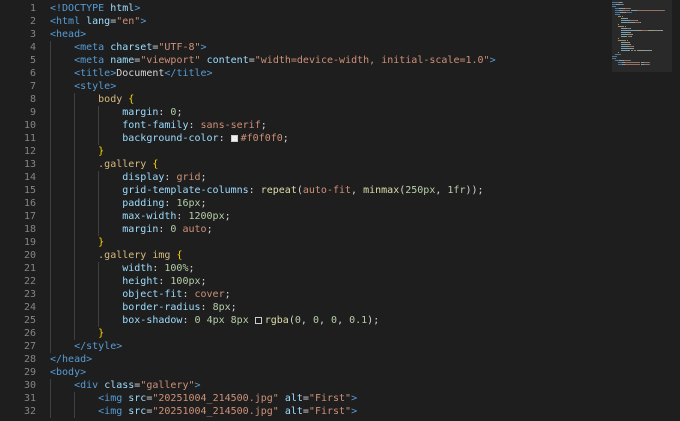 The width and height of the screenshot is (680, 421). What do you see at coordinates (176, 268) in the screenshot?
I see `code-token: 100%` at bounding box center [176, 268].